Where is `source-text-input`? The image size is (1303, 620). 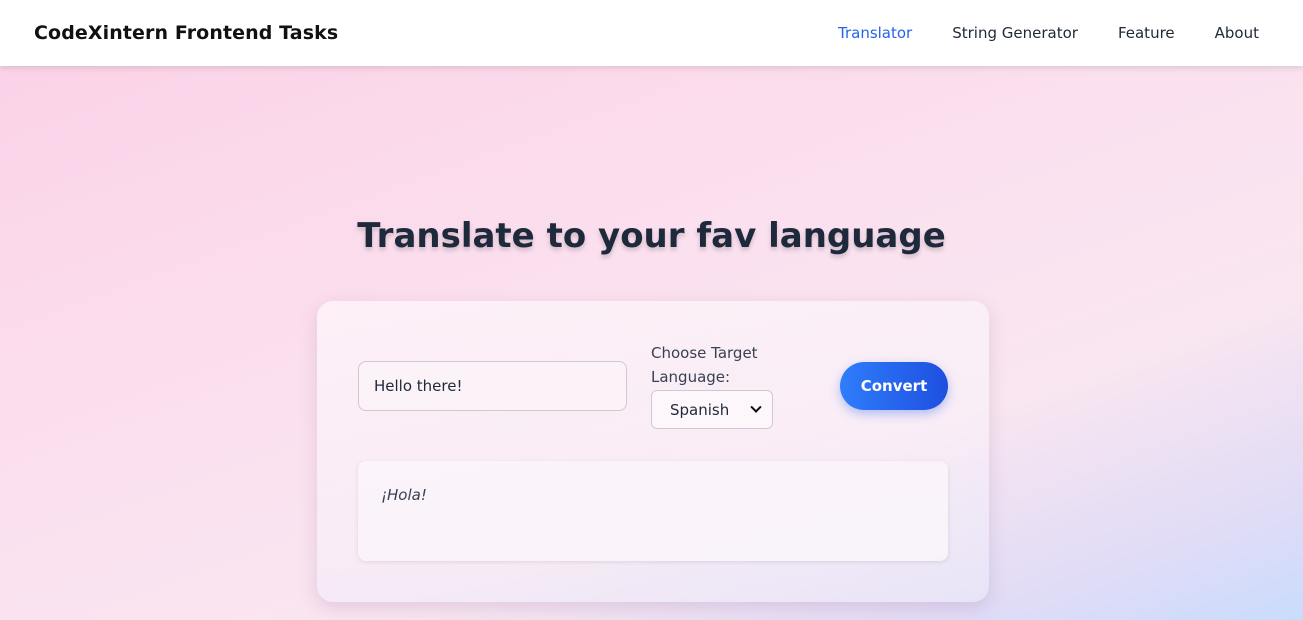
source-text-input is located at coordinates (492, 386).